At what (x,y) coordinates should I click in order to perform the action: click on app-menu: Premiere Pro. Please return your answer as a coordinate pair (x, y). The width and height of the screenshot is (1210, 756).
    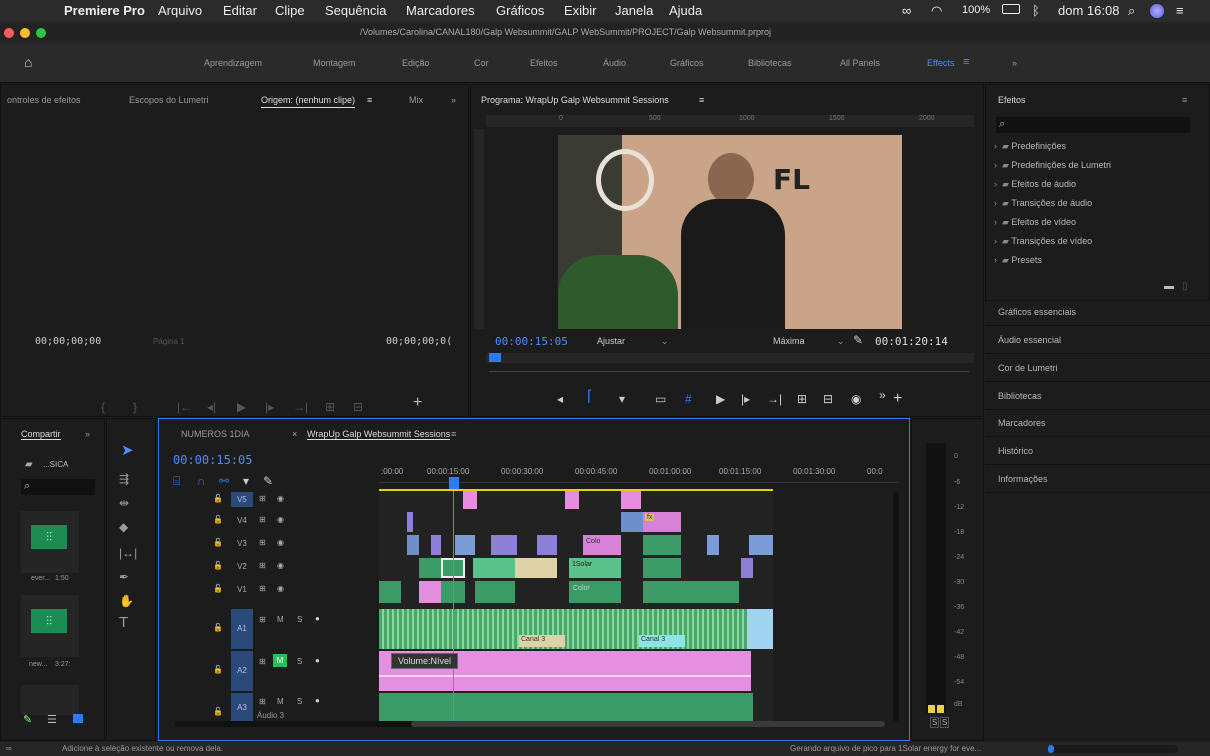
    Looking at the image, I should click on (104, 10).